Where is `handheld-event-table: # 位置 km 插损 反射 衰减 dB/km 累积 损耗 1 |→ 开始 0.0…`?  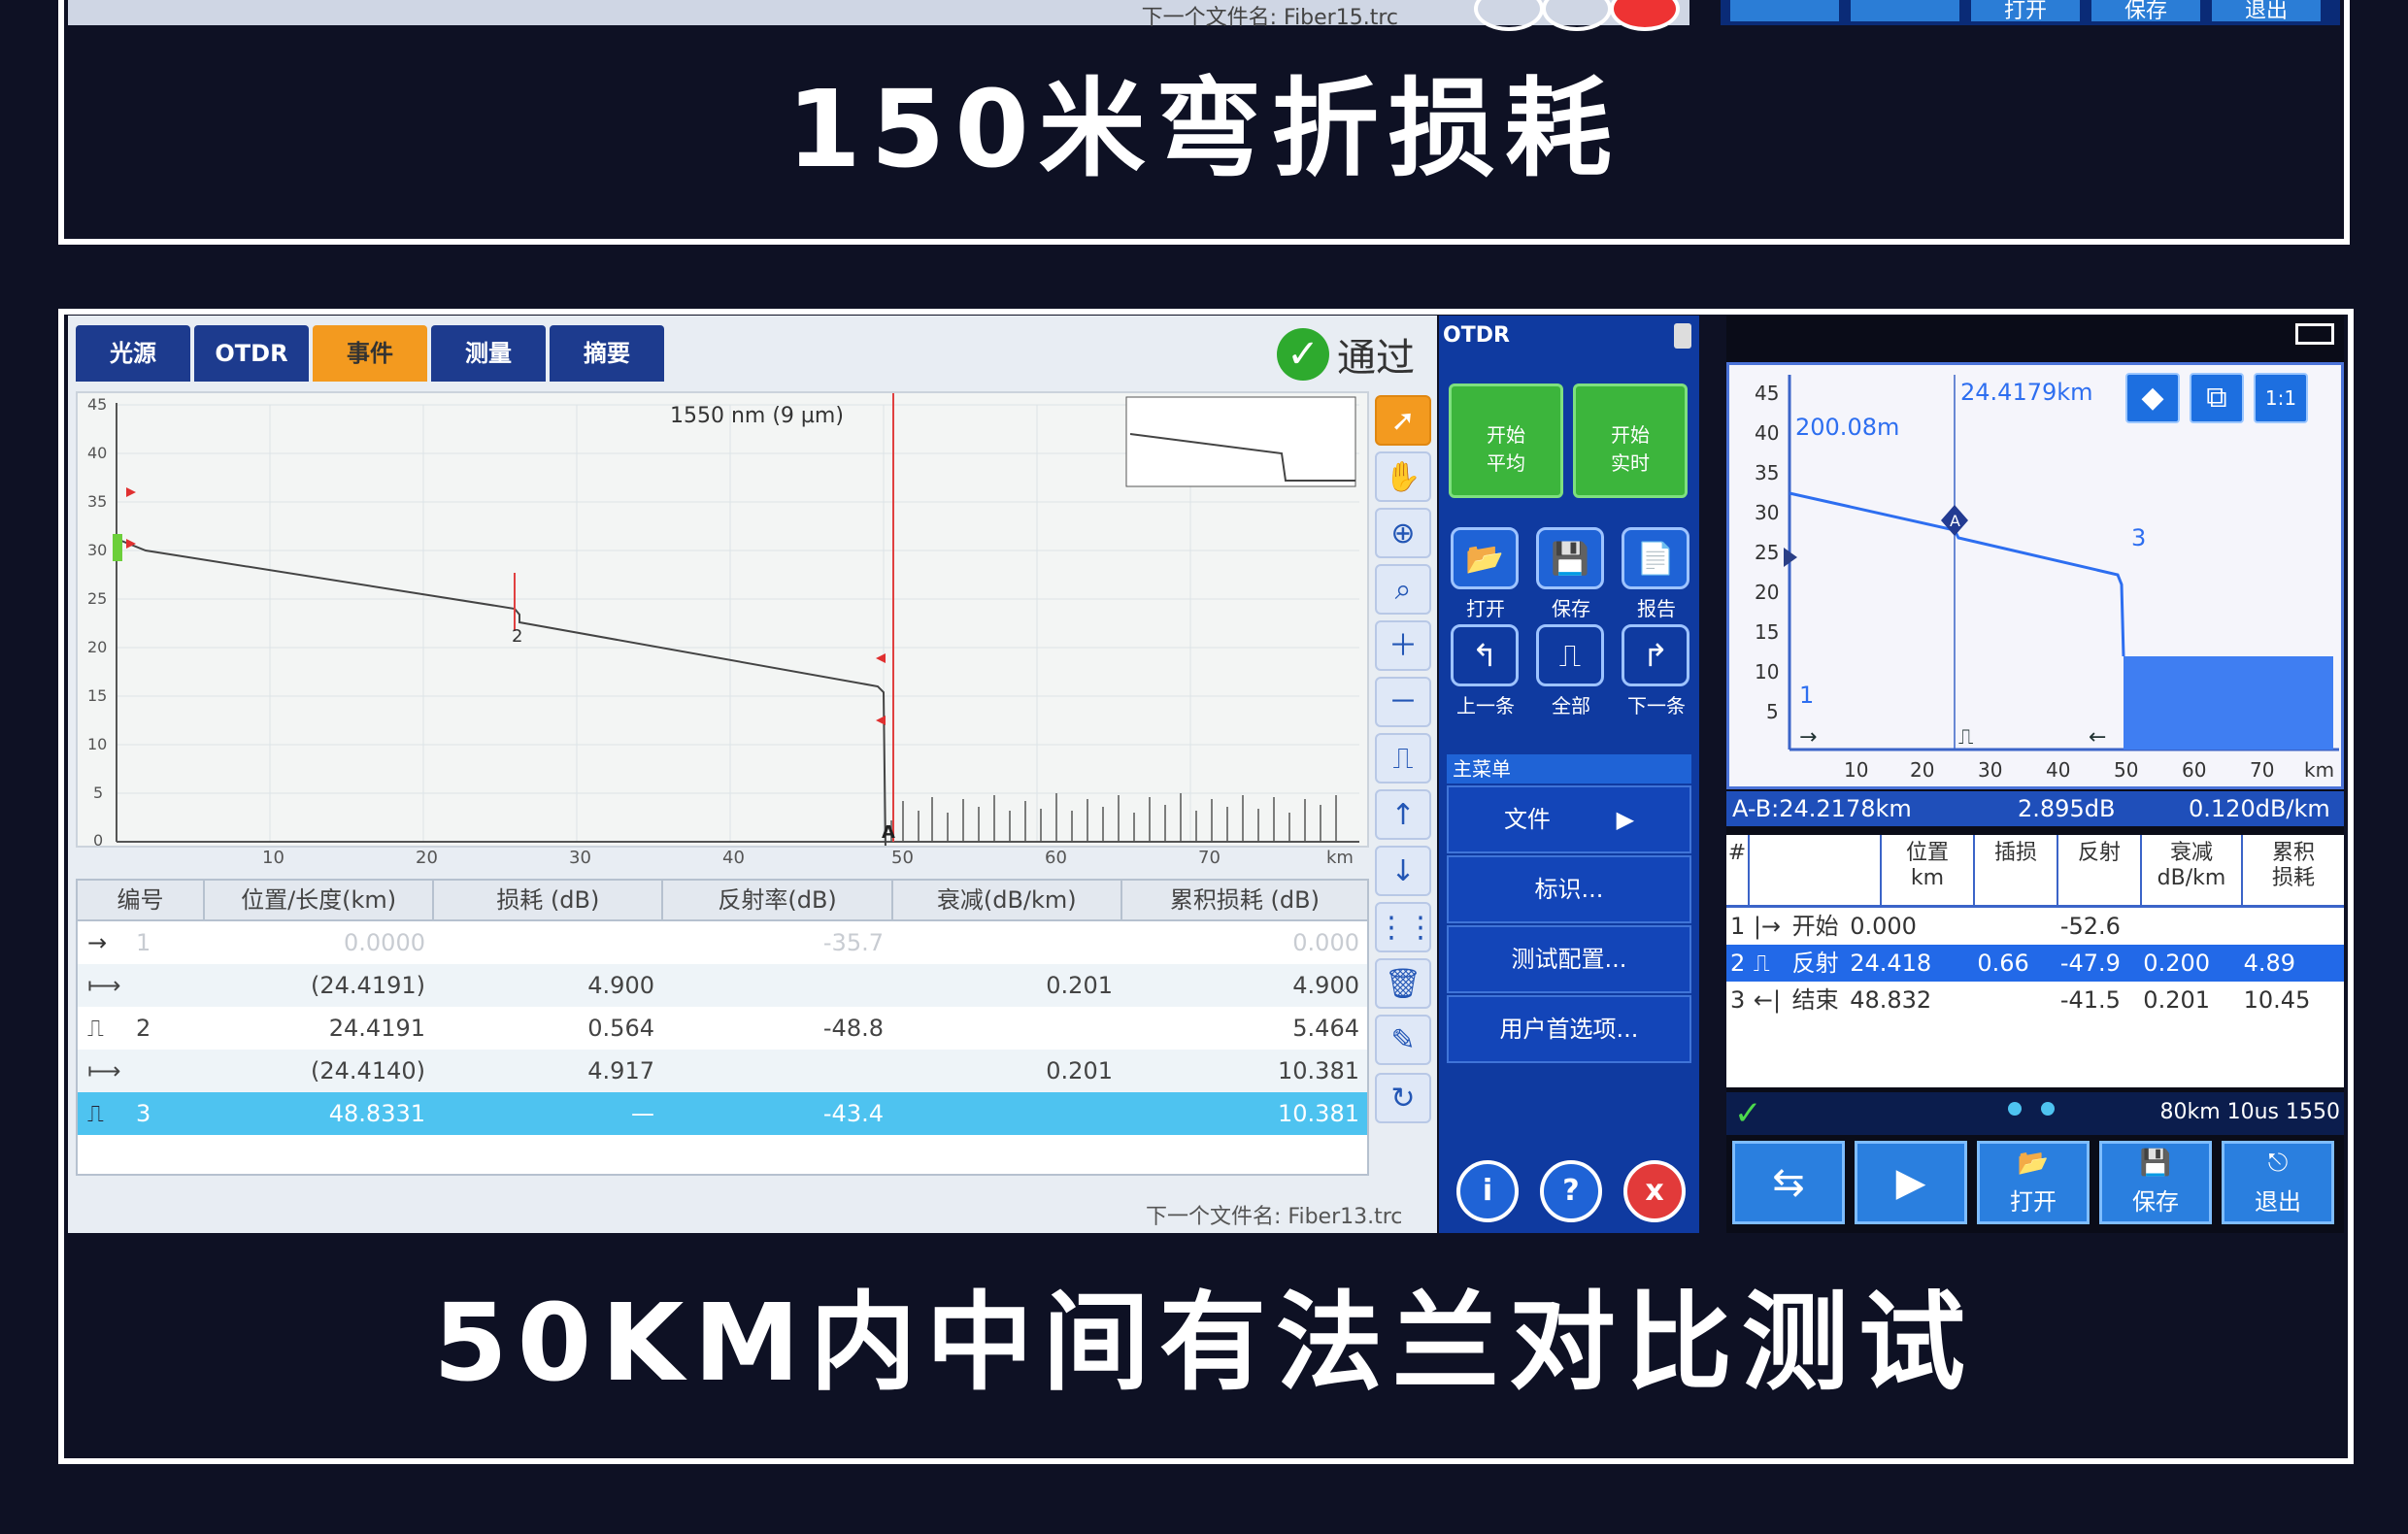 handheld-event-table: # 位置 km 插损 反射 衰减 dB/km 累积 损耗 1 |→ 开始 0.0… is located at coordinates (2035, 961).